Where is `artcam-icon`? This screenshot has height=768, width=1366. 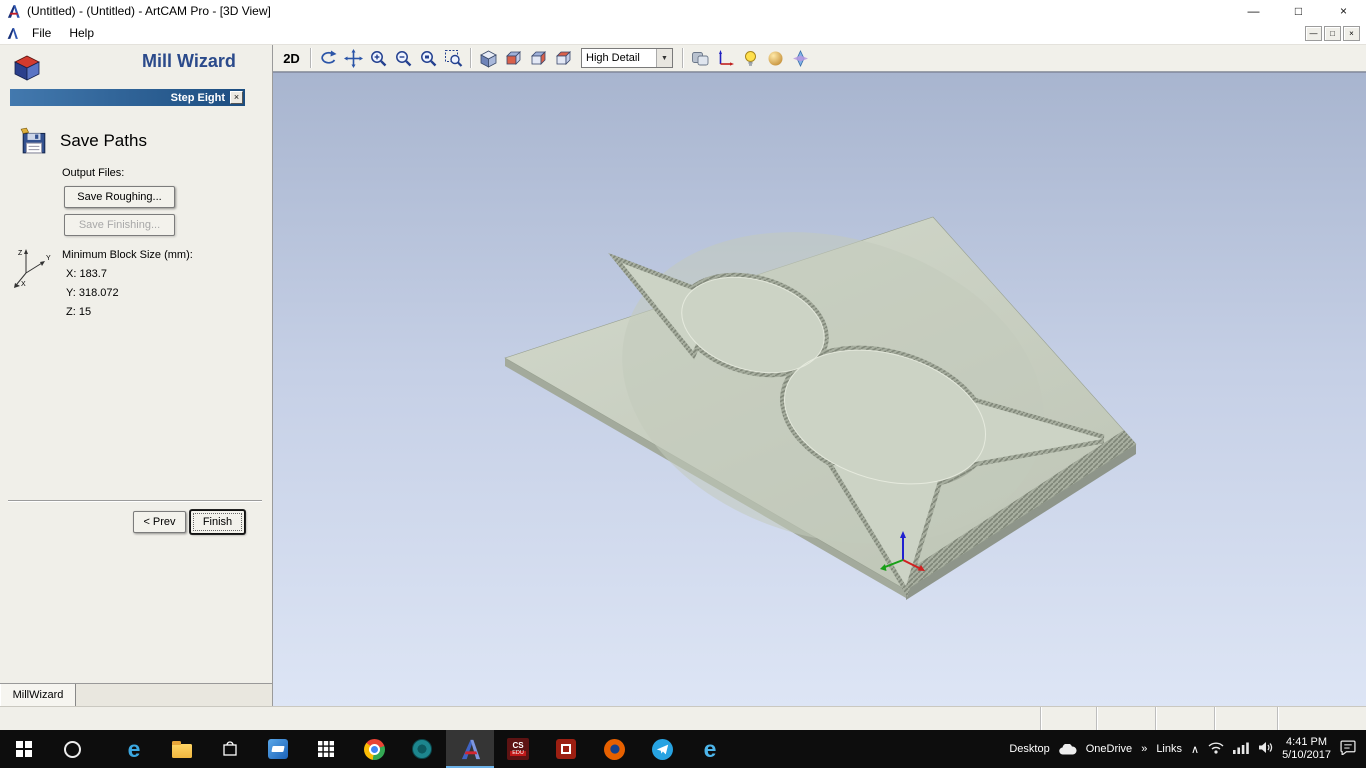
artcam-icon is located at coordinates (470, 749).